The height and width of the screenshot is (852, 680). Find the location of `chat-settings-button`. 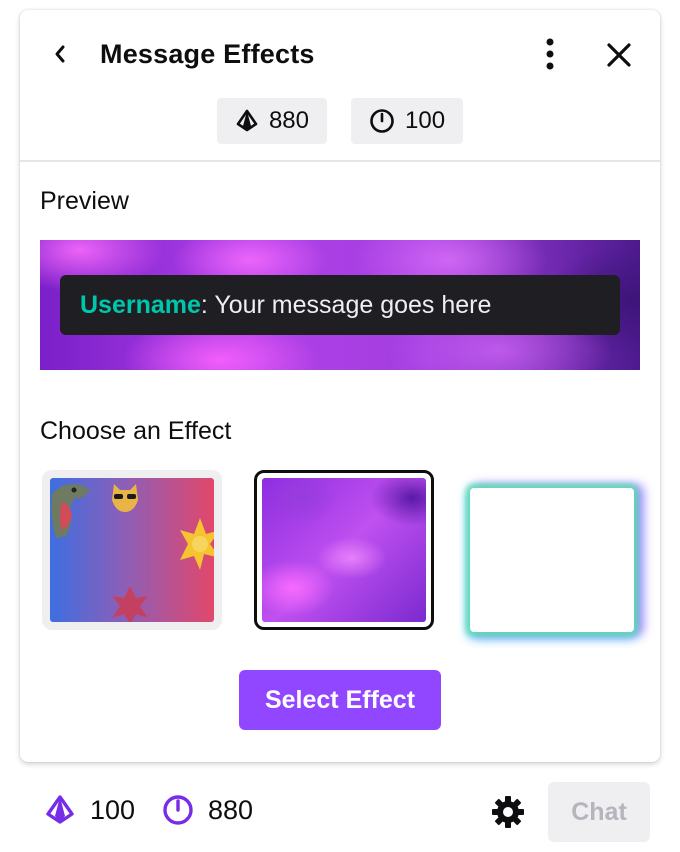

chat-settings-button is located at coordinates (508, 812).